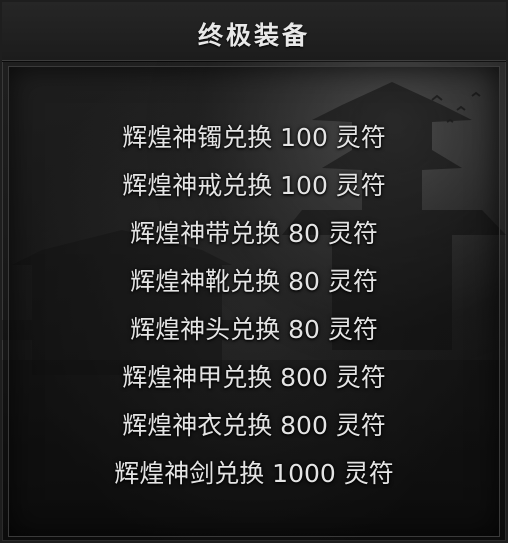  I want to click on exchange-item: 辉煌神甲兑换 800 灵符, so click(254, 378).